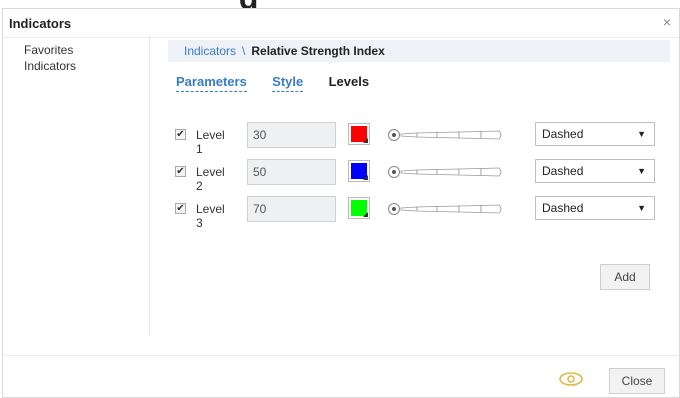  Describe the element at coordinates (571, 379) in the screenshot. I see `eye-icon` at that location.